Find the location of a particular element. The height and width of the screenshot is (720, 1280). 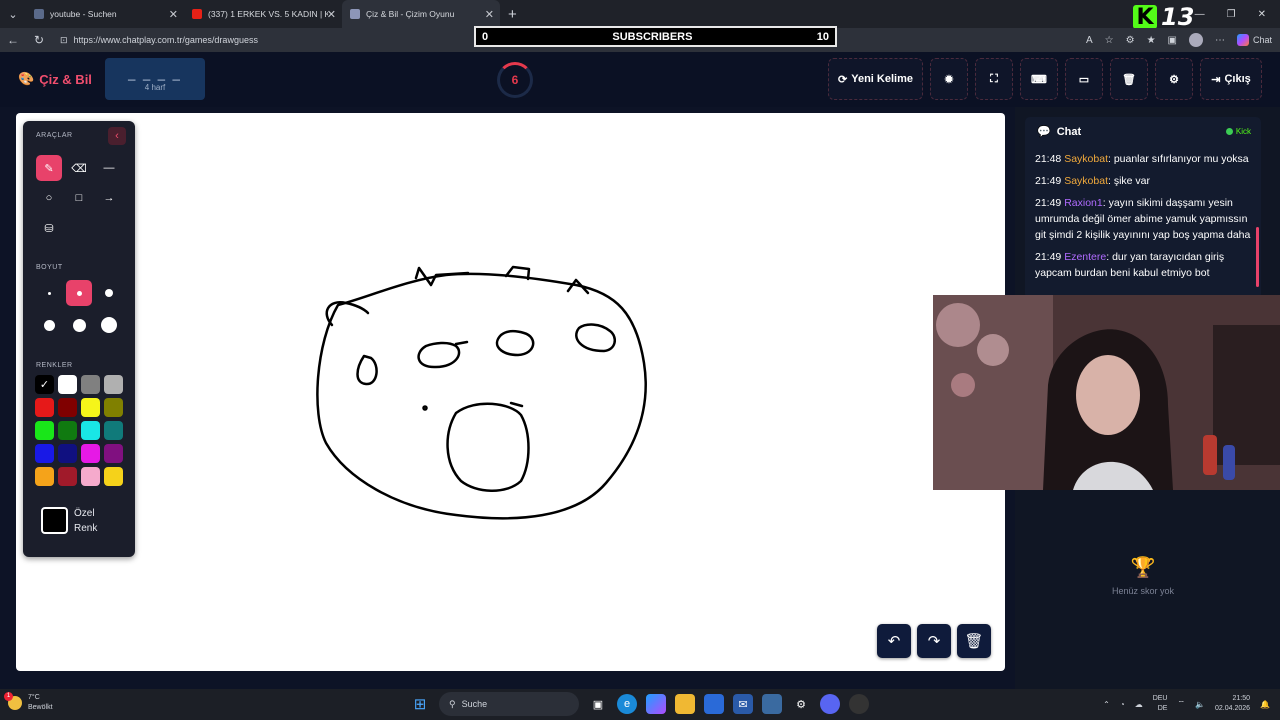

eraser-tool: ⌫ is located at coordinates (79, 168).